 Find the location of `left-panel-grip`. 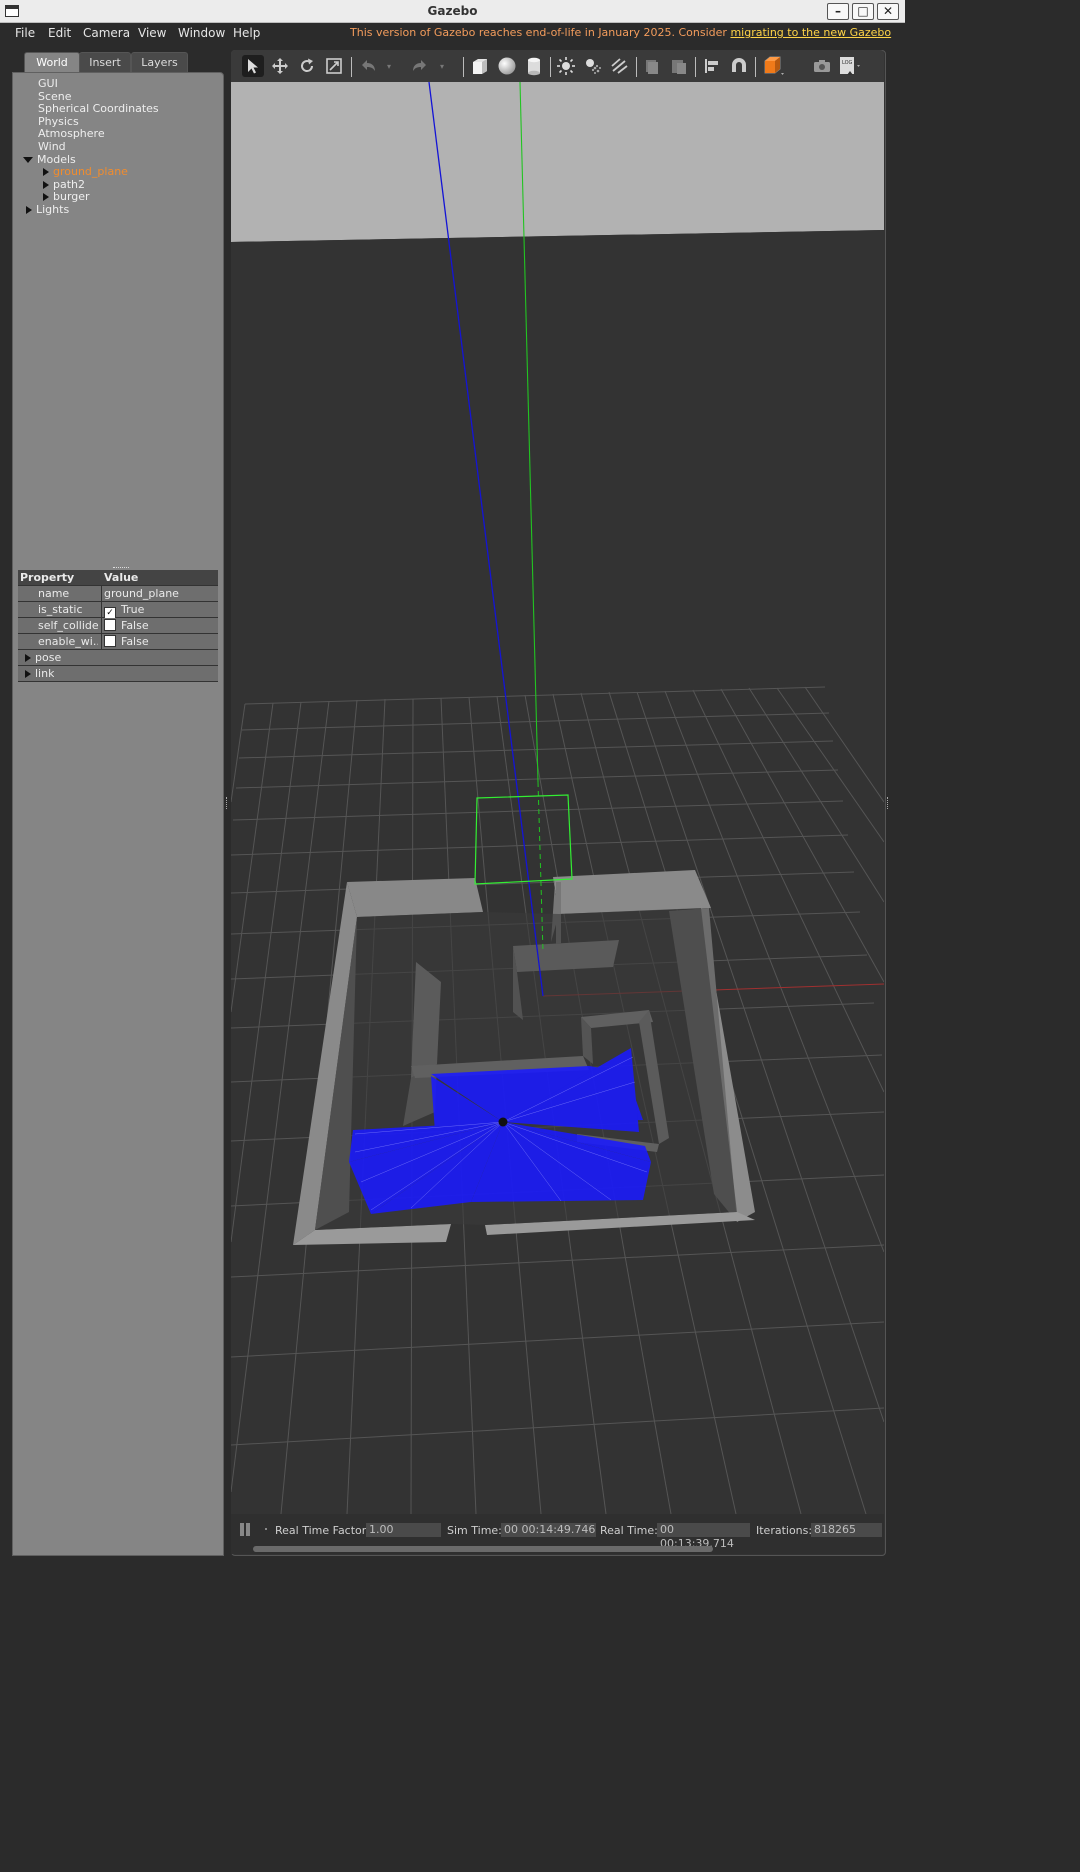

left-panel-grip is located at coordinates (228, 803).